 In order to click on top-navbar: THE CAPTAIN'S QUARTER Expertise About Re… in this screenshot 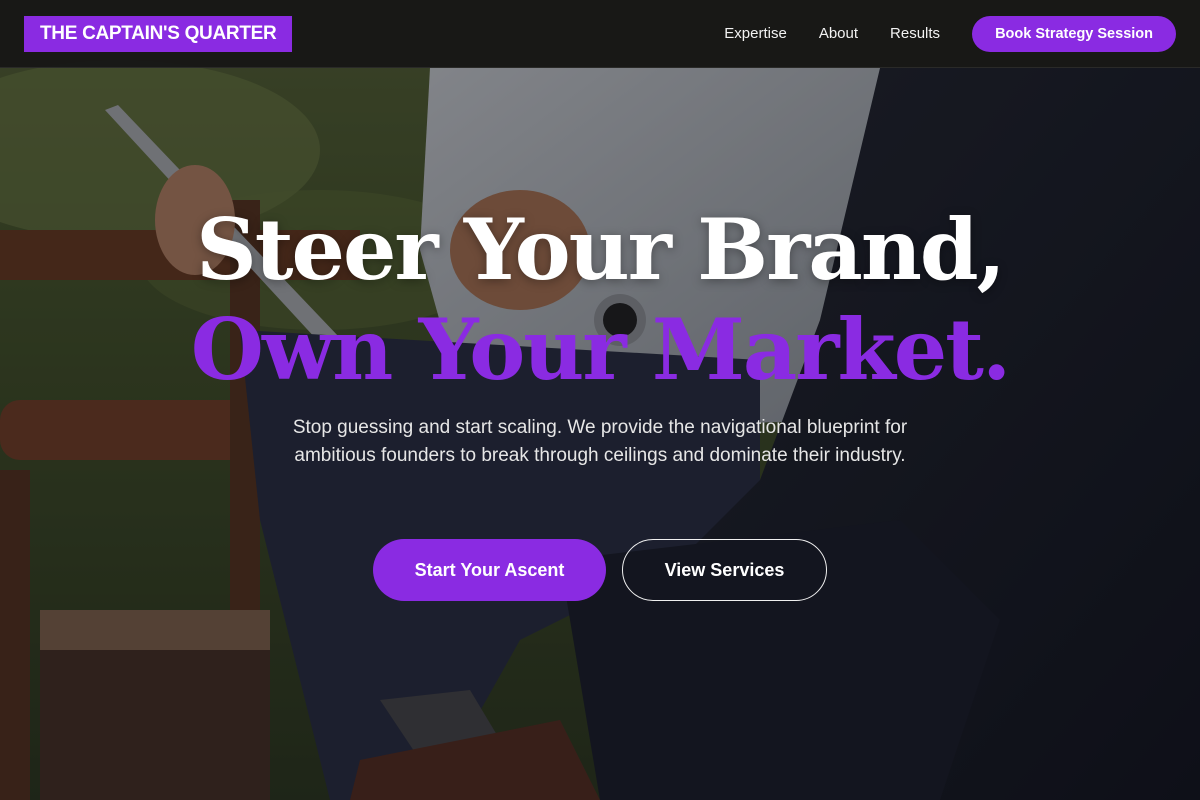, I will do `click(600, 34)`.